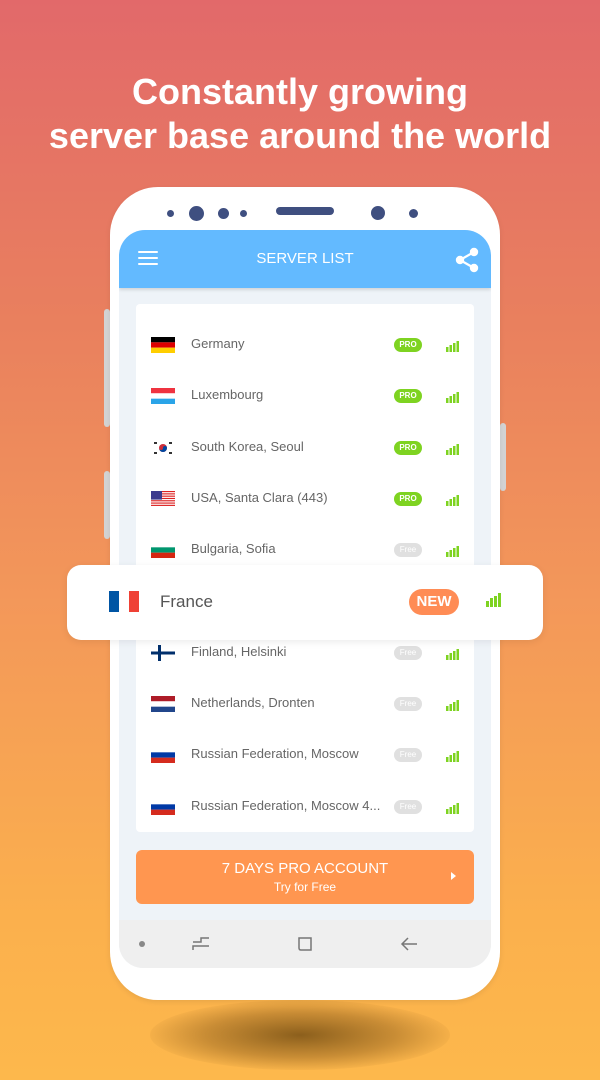 This screenshot has width=600, height=1080. What do you see at coordinates (434, 602) in the screenshot?
I see `new-badge: NEW` at bounding box center [434, 602].